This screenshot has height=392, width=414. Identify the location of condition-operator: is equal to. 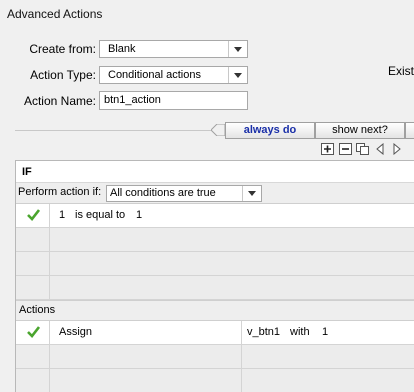
(100, 215).